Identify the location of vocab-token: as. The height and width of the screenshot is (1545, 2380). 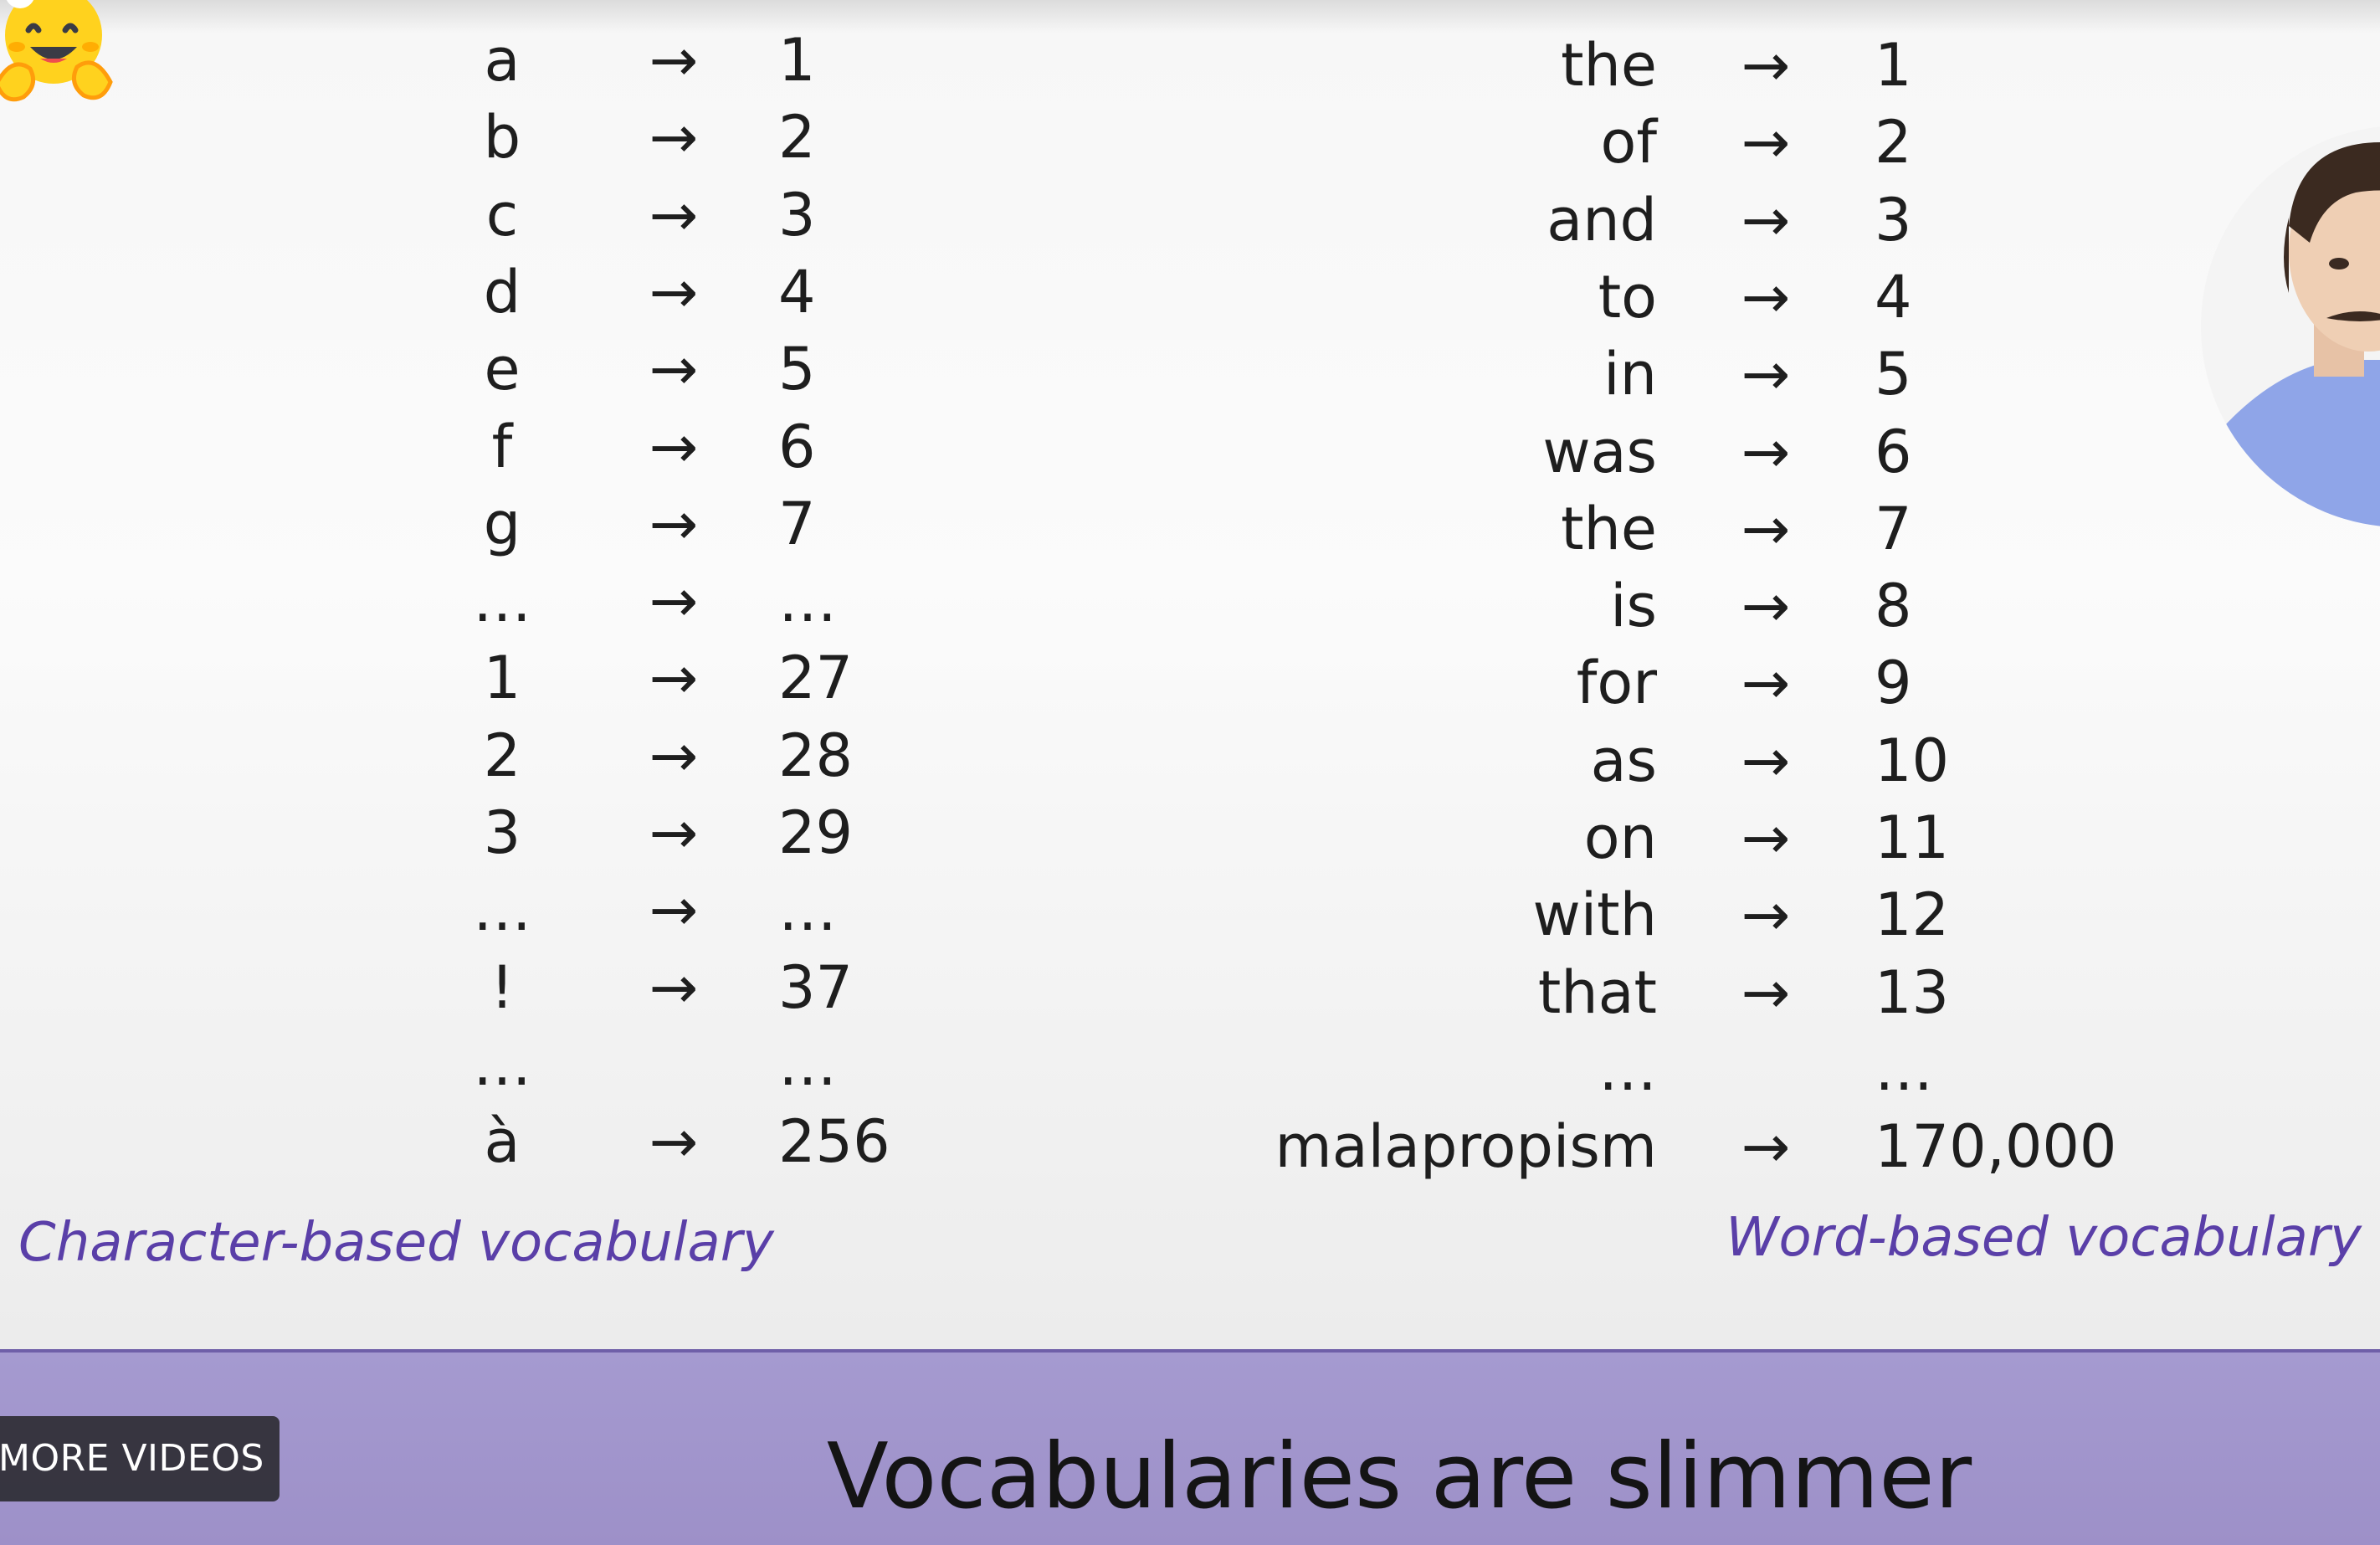
(1623, 760).